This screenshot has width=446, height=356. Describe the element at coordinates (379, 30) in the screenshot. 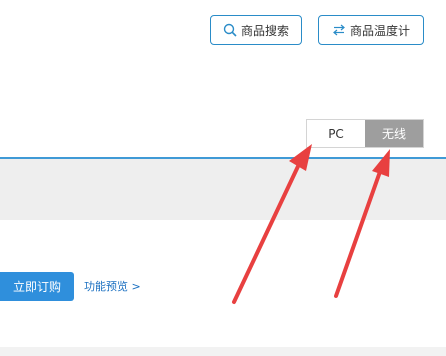

I see `product-thermometer-label: 商品温度计` at that location.